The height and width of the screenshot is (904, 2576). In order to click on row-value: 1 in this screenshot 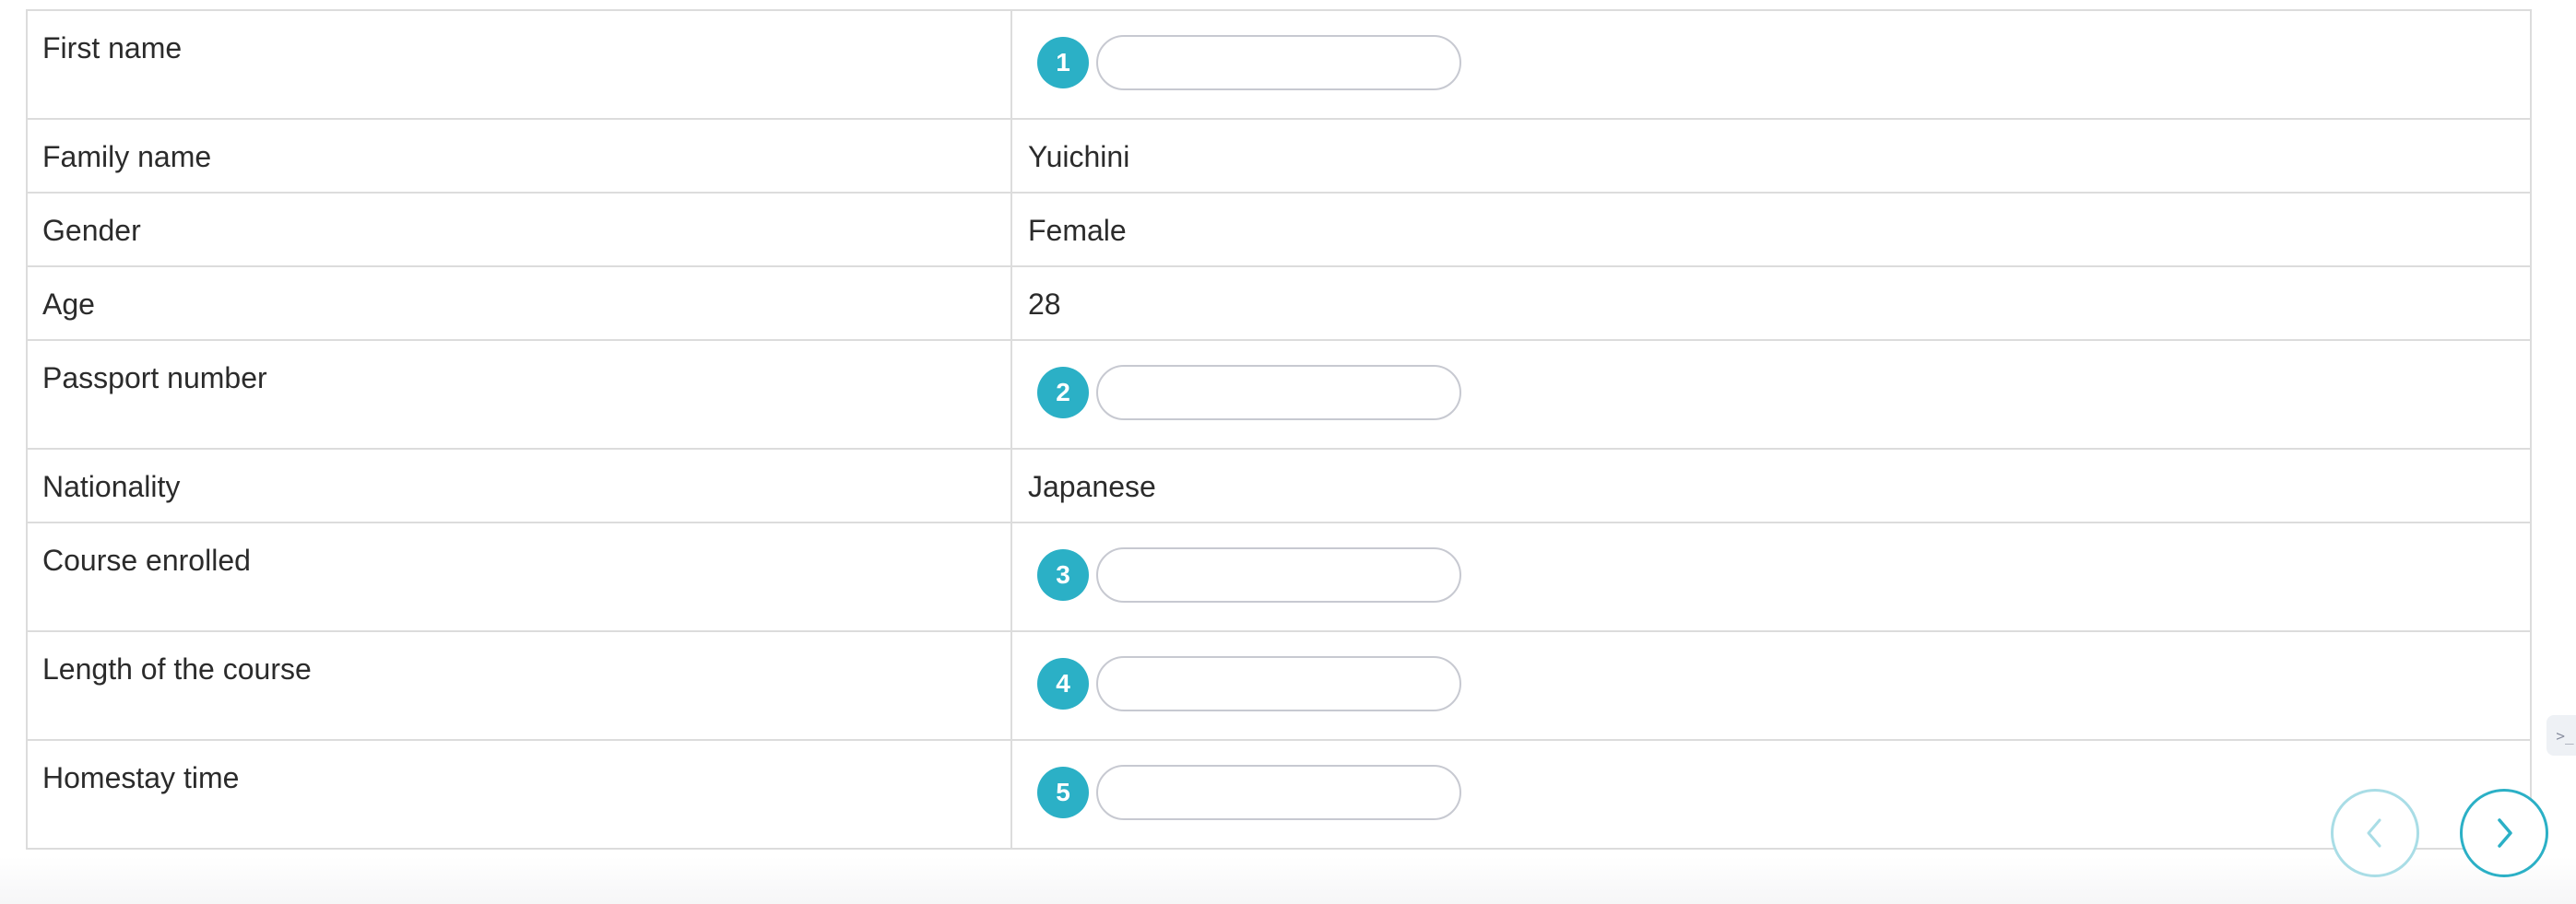, I will do `click(1771, 64)`.